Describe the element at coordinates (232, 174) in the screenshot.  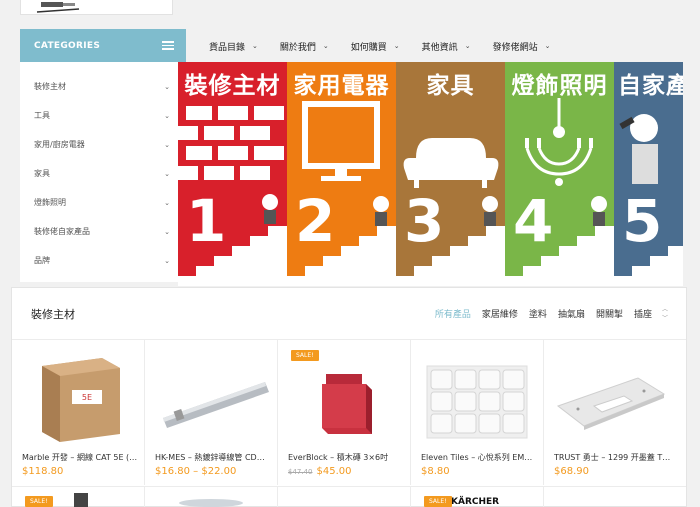
I see `banner-panel-materials: 裝修主材 1` at that location.